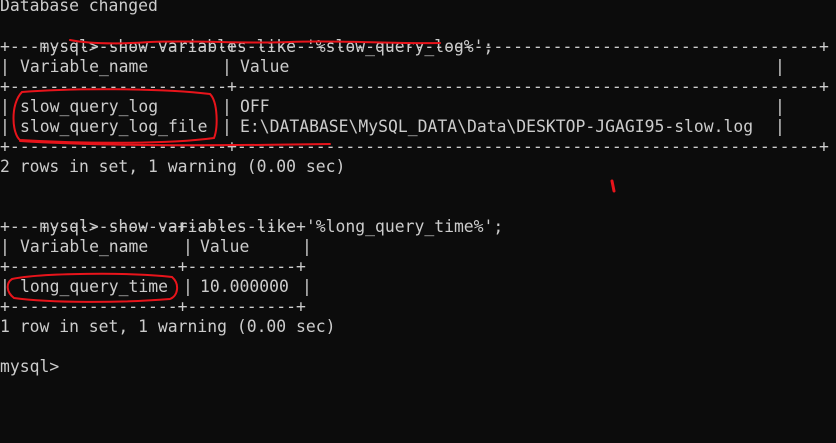  Describe the element at coordinates (79, 7) in the screenshot. I see `db-changed-line: Database changed` at that location.